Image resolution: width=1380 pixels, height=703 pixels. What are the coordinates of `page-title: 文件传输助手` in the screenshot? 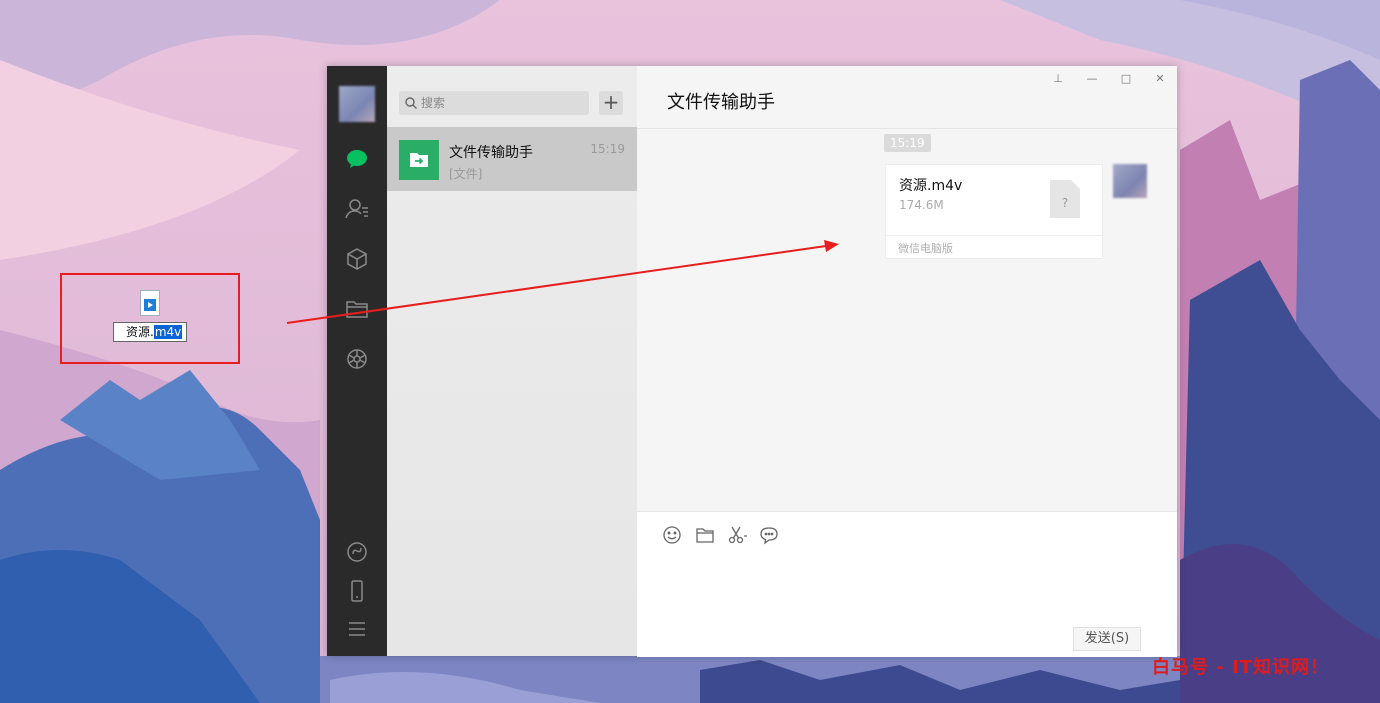 It's located at (721, 102).